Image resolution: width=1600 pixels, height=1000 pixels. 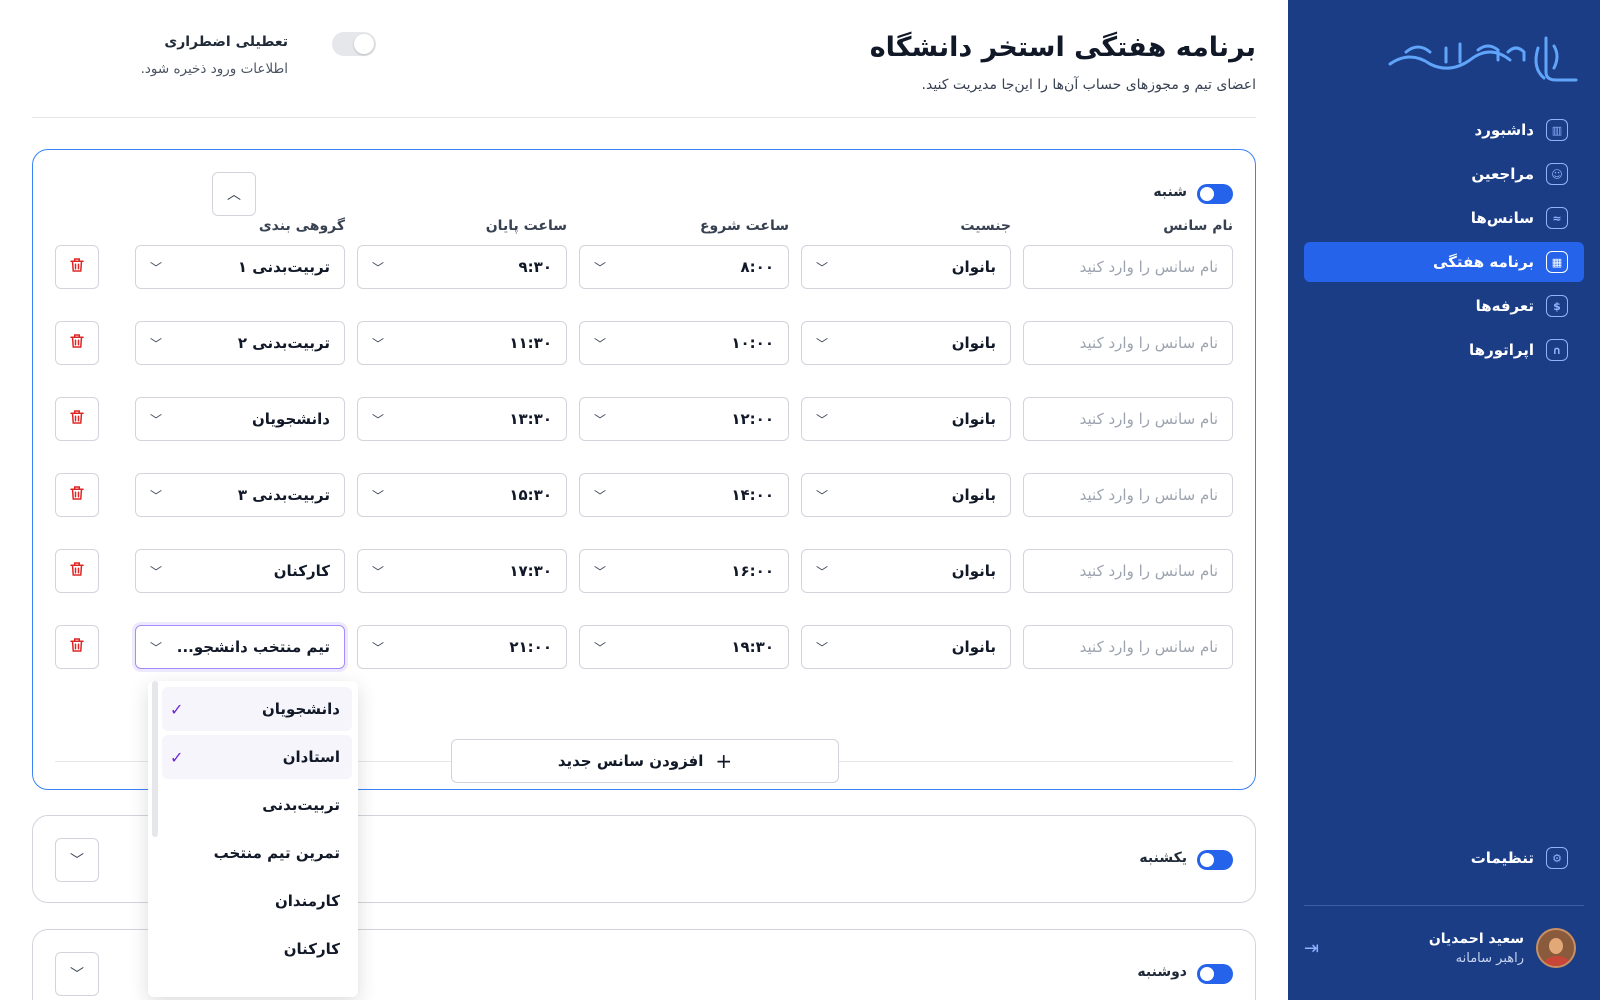 I want to click on user-icon: ☺, so click(x=1557, y=174).